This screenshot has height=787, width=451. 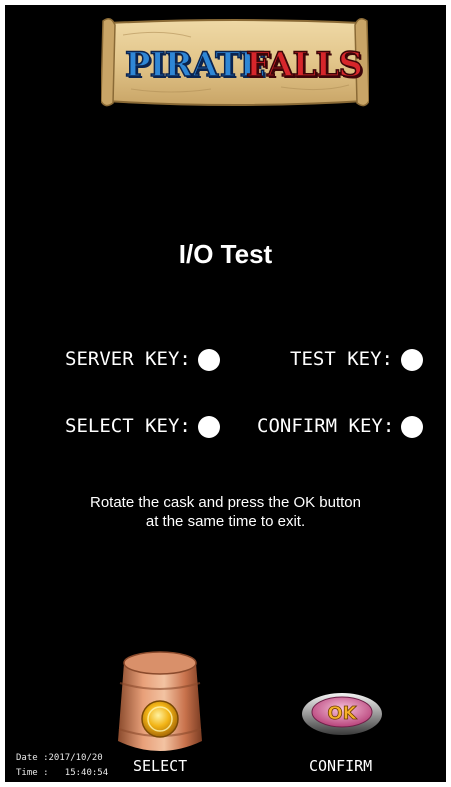 What do you see at coordinates (128, 359) in the screenshot?
I see `server-key-label: SERVER KEY:` at bounding box center [128, 359].